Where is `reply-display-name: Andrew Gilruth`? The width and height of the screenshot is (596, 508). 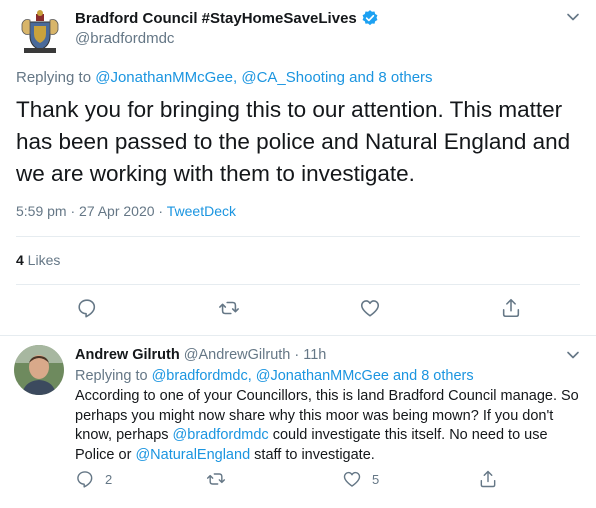 reply-display-name: Andrew Gilruth is located at coordinates (127, 355).